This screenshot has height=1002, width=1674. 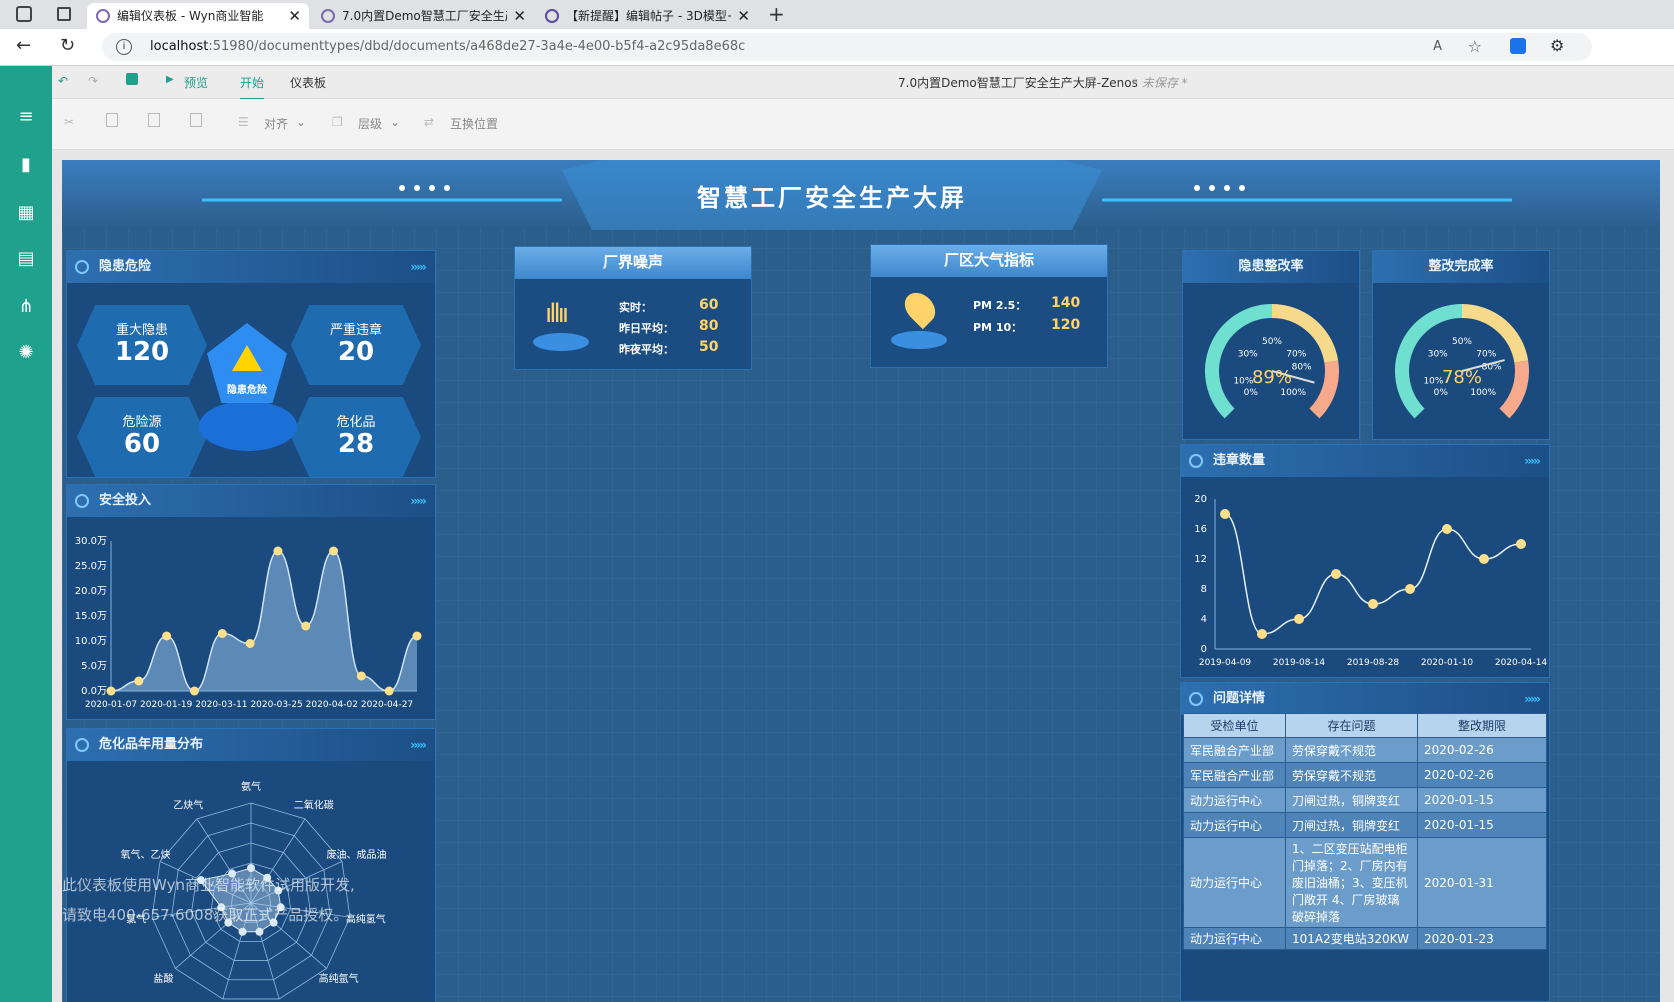 What do you see at coordinates (67, 45) in the screenshot?
I see `refresh-icon: ↻` at bounding box center [67, 45].